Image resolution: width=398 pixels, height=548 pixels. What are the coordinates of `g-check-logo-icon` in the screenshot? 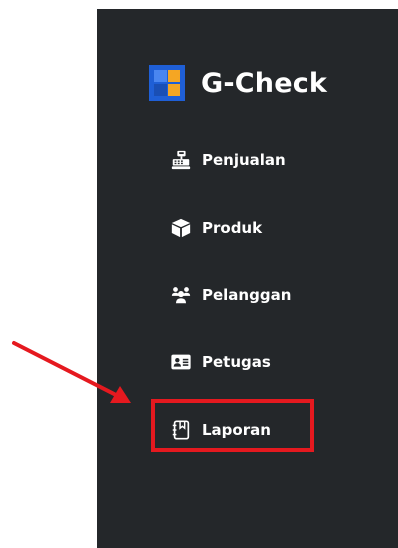 It's located at (167, 83).